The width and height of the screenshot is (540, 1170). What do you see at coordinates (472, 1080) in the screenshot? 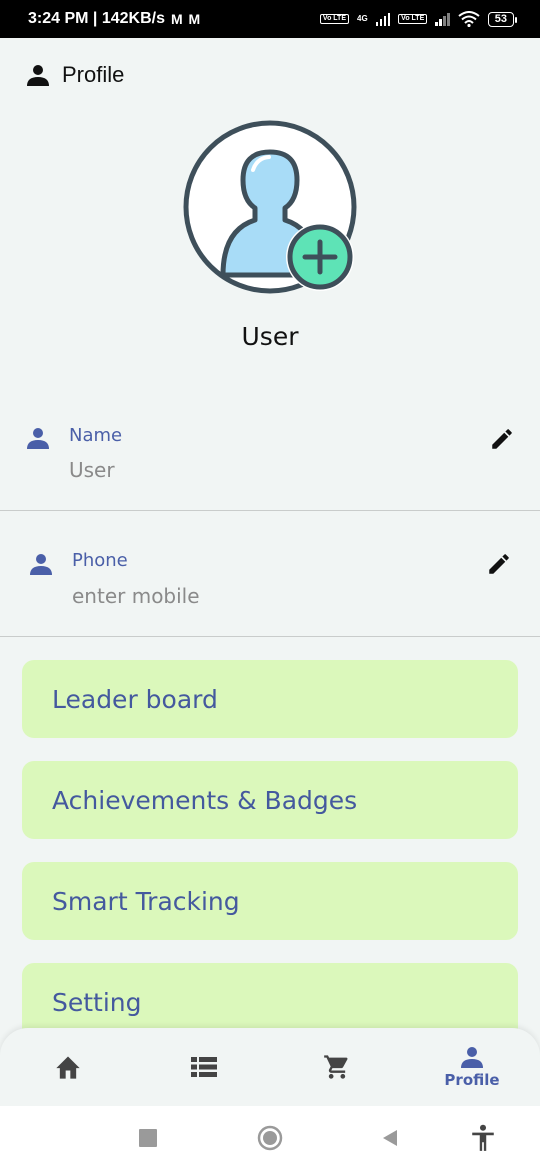
I see `nav-profile-label: Profile` at bounding box center [472, 1080].